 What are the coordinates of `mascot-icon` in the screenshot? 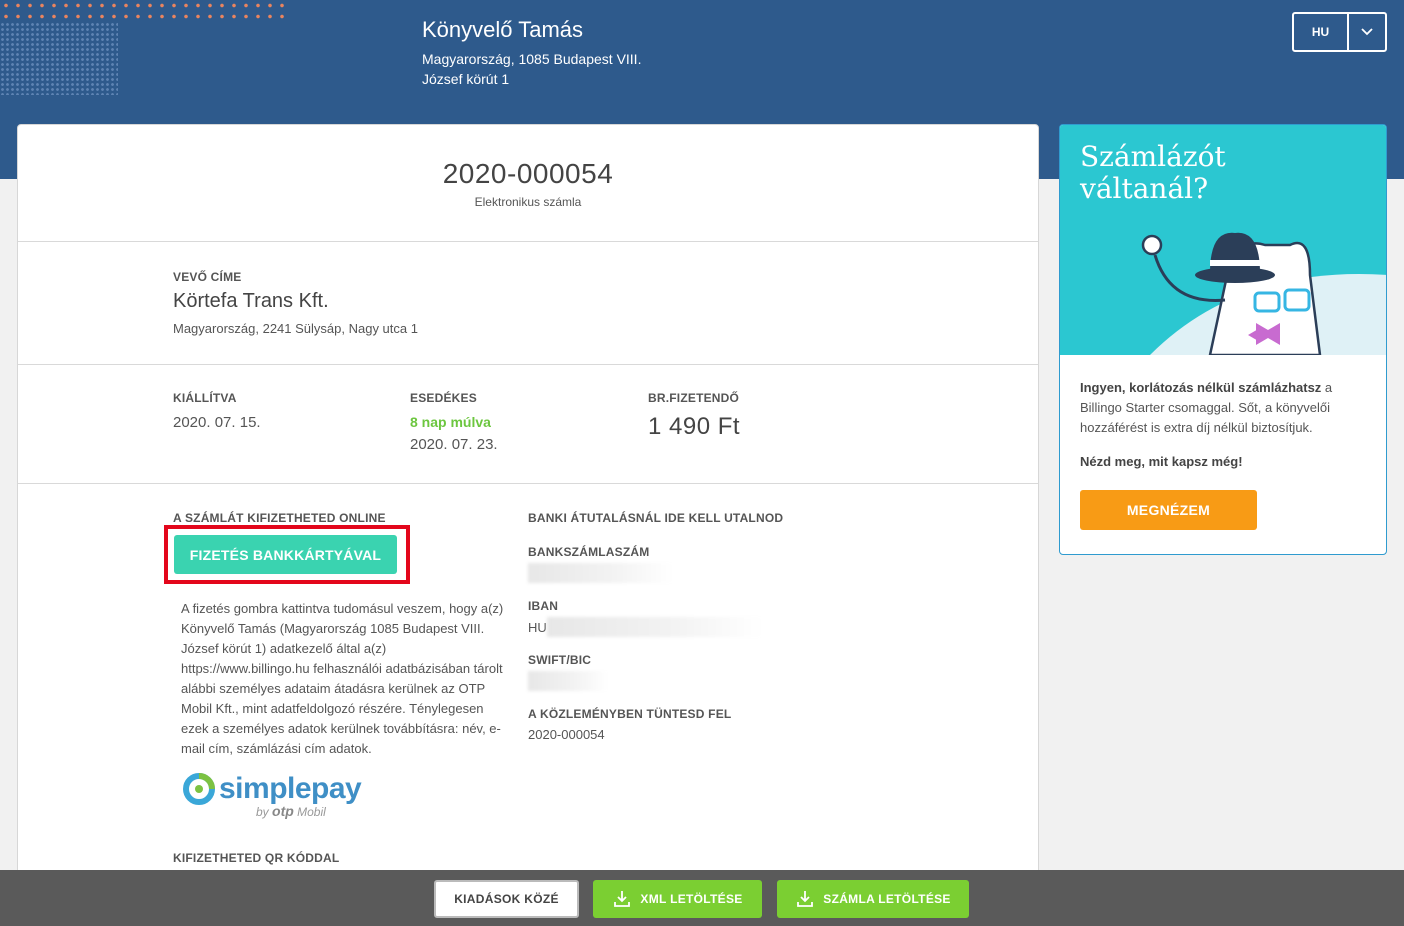 It's located at (1263, 293).